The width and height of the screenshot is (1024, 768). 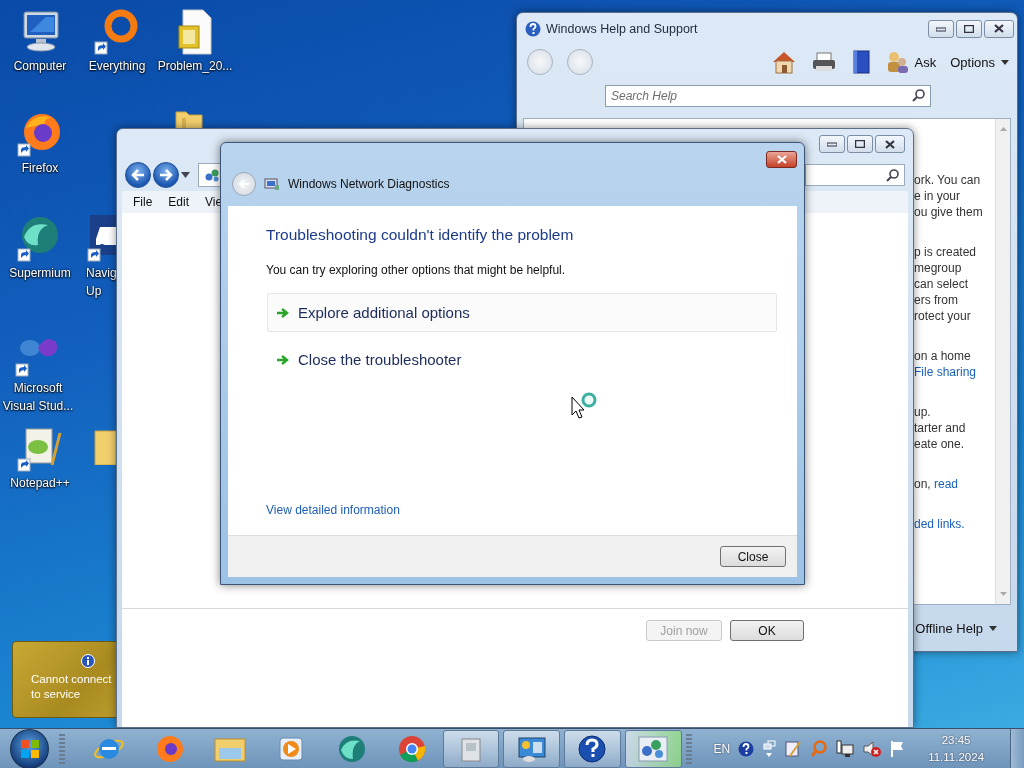 I want to click on menu-item: File, so click(x=143, y=202).